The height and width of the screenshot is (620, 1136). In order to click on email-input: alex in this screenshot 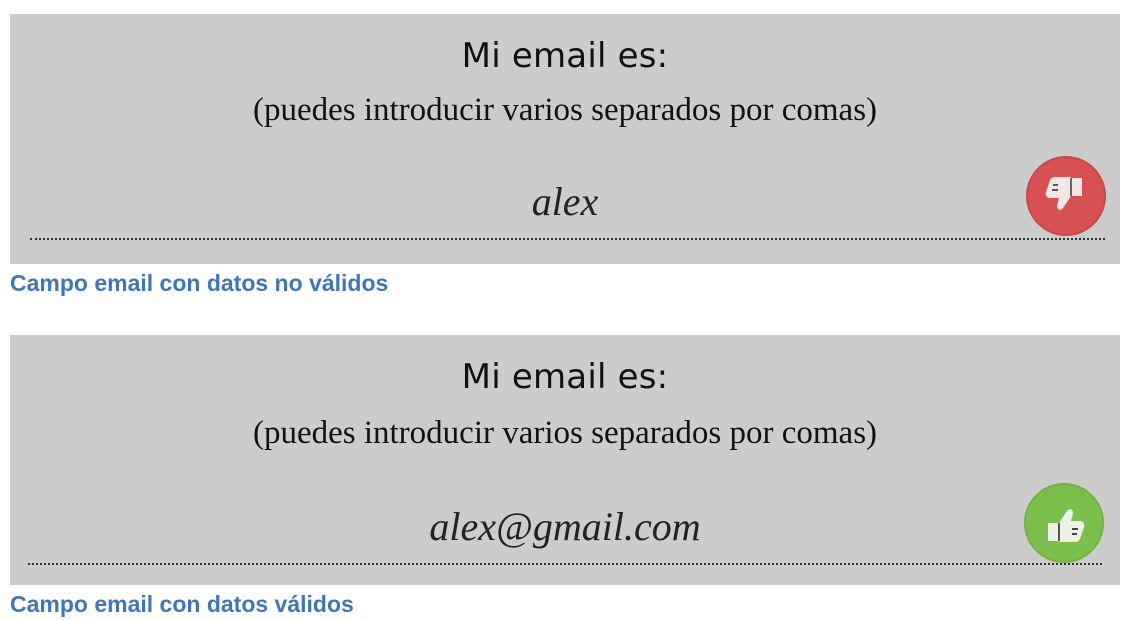, I will do `click(565, 201)`.